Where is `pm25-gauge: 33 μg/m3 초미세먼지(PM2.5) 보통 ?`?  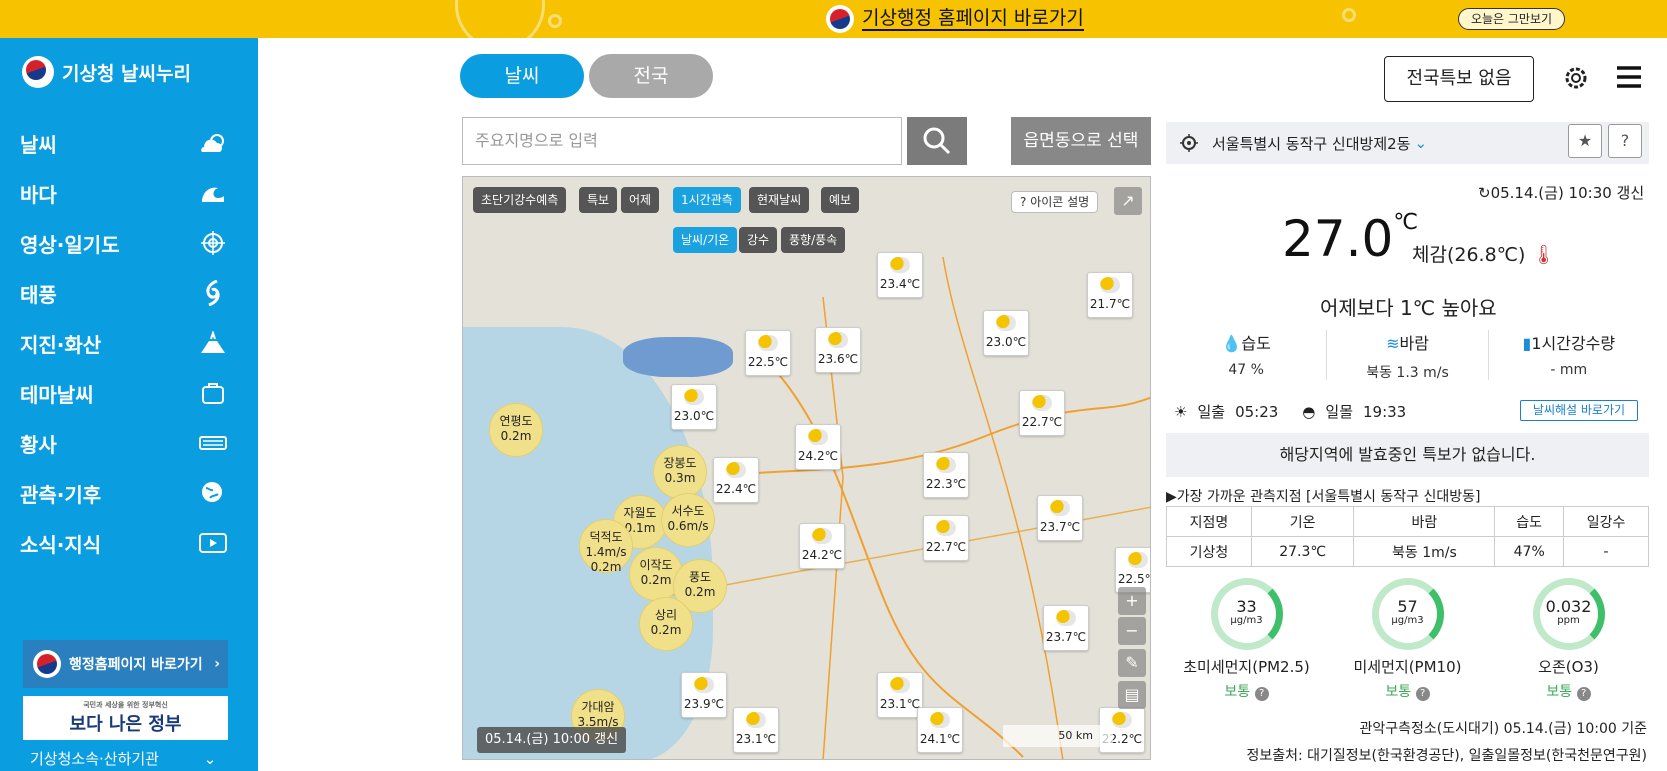
pm25-gauge: 33 μg/m3 초미세먼지(PM2.5) 보통 ? is located at coordinates (1247, 639).